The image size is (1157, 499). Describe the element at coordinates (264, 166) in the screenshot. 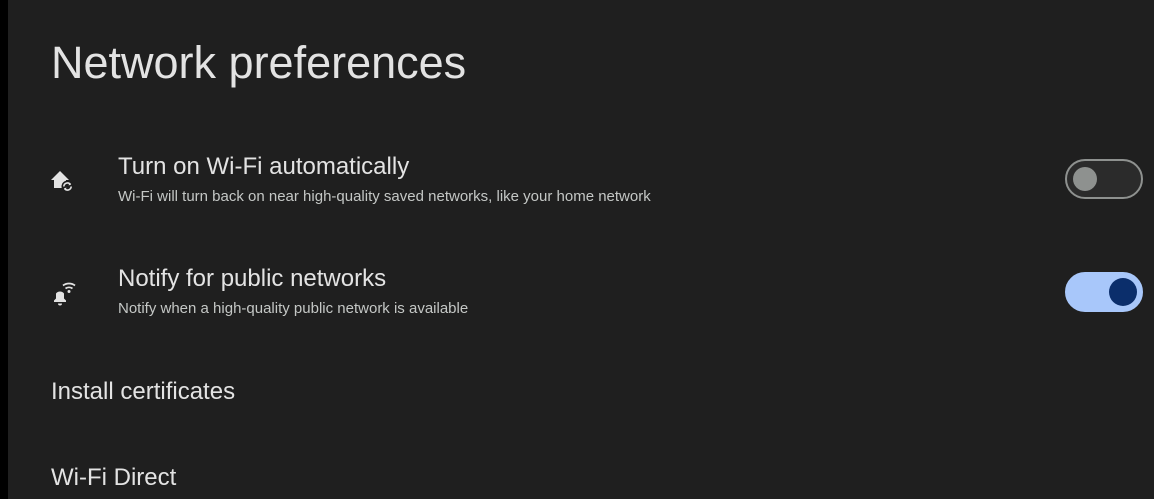

I see `wifi-auto-on-title: Turn on Wi-Fi automatically` at that location.